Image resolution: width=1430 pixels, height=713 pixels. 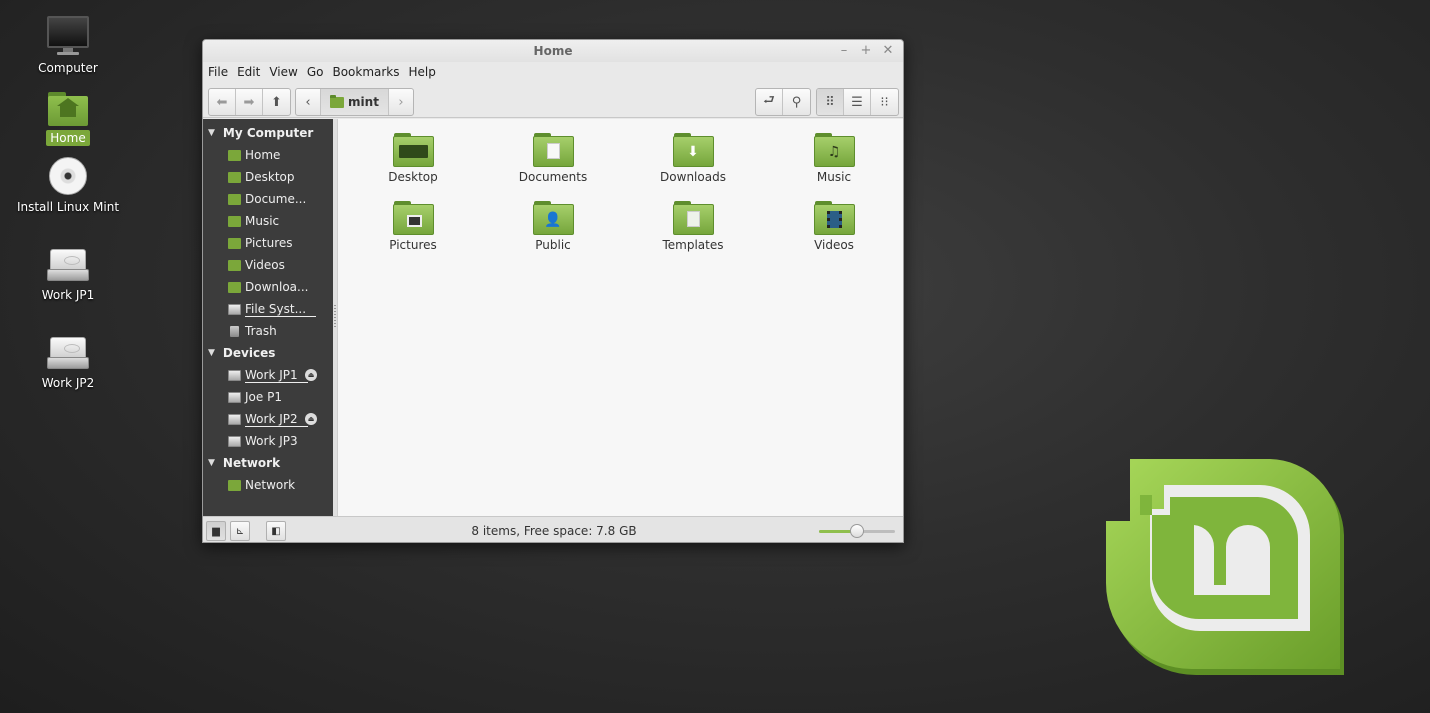 I want to click on path-next-button: ›, so click(x=401, y=102).